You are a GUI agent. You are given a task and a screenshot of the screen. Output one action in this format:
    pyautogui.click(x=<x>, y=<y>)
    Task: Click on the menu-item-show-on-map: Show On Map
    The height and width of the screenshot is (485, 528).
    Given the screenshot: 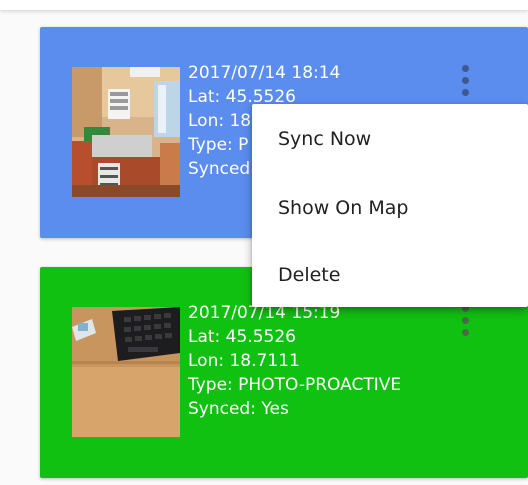 What is the action you would take?
    pyautogui.click(x=343, y=208)
    